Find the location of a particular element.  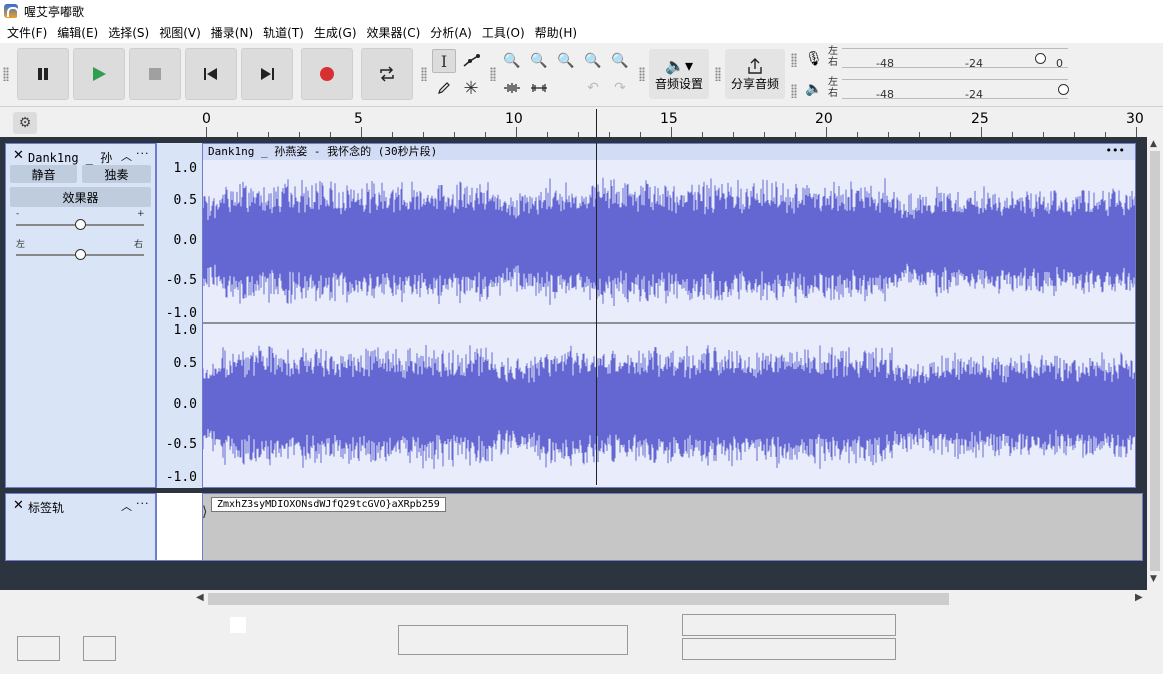

audio-position-field is located at coordinates (513, 640).